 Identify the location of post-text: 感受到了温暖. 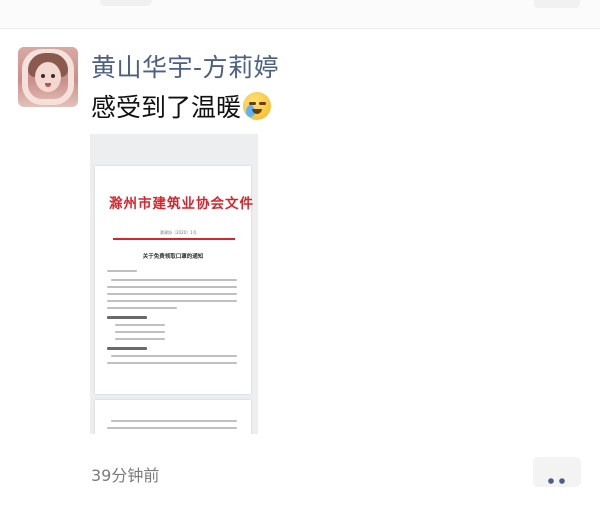
(181, 106).